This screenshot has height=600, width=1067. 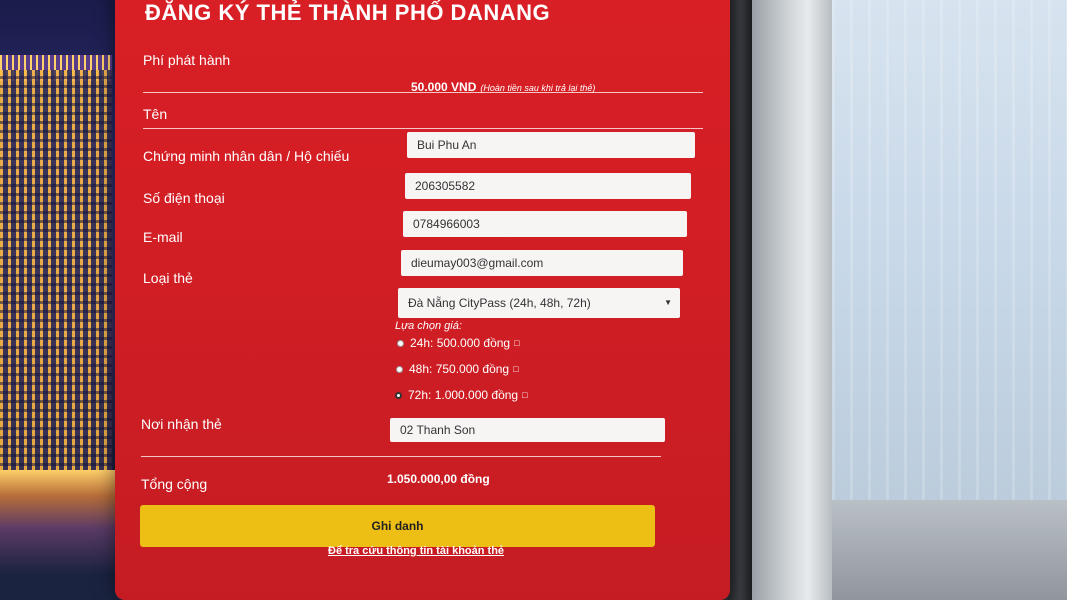 What do you see at coordinates (527, 430) in the screenshot?
I see `pickup-input: 02 Thanh Son` at bounding box center [527, 430].